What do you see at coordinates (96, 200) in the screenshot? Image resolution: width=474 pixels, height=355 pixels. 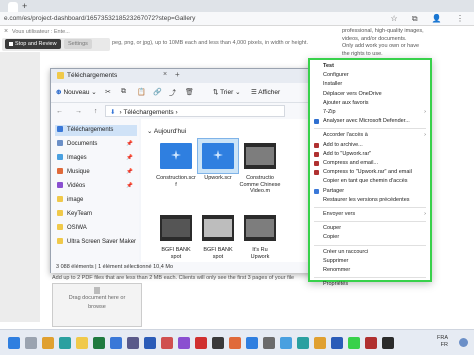 I see `sidebar-item-6: image` at bounding box center [96, 200].